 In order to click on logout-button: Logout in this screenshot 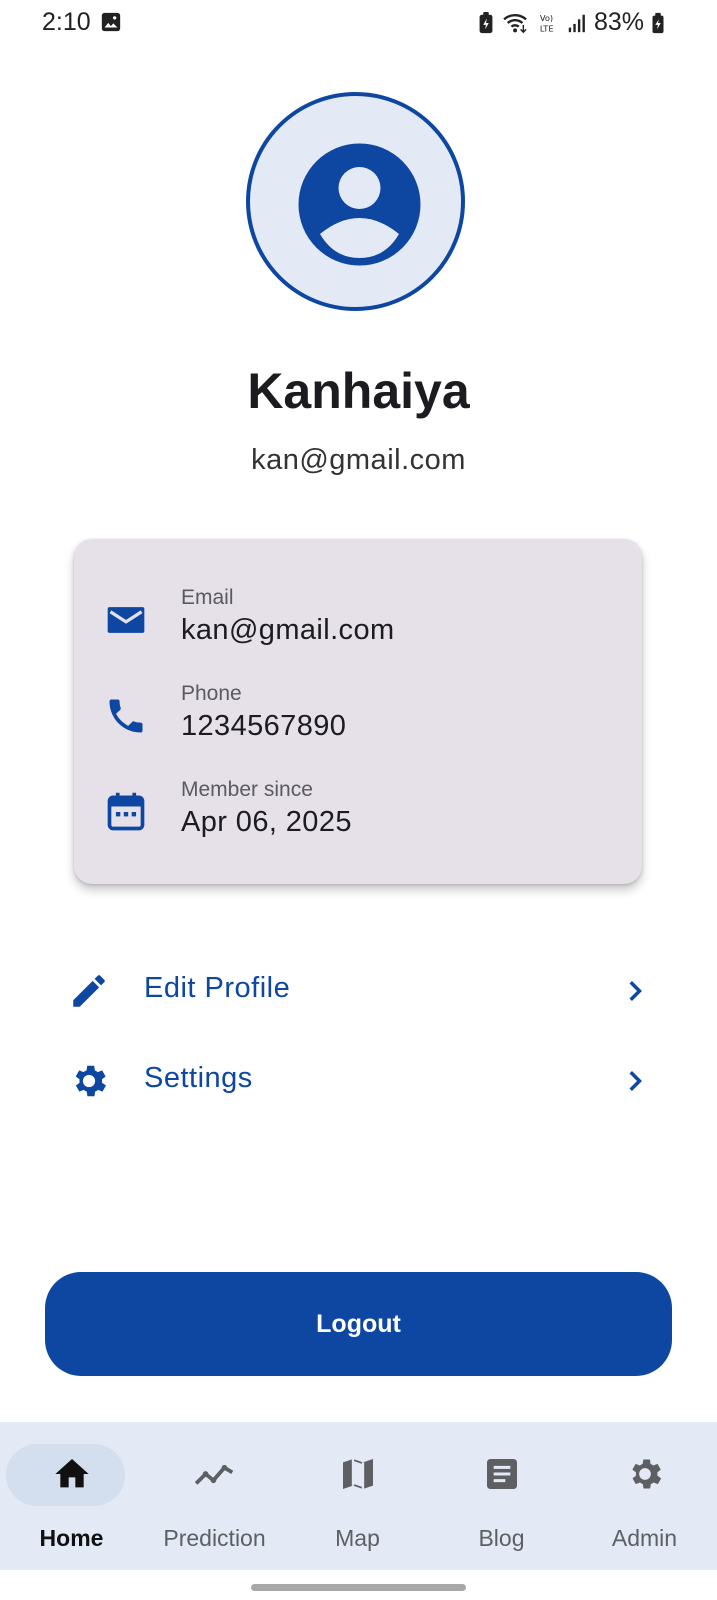, I will do `click(358, 1324)`.